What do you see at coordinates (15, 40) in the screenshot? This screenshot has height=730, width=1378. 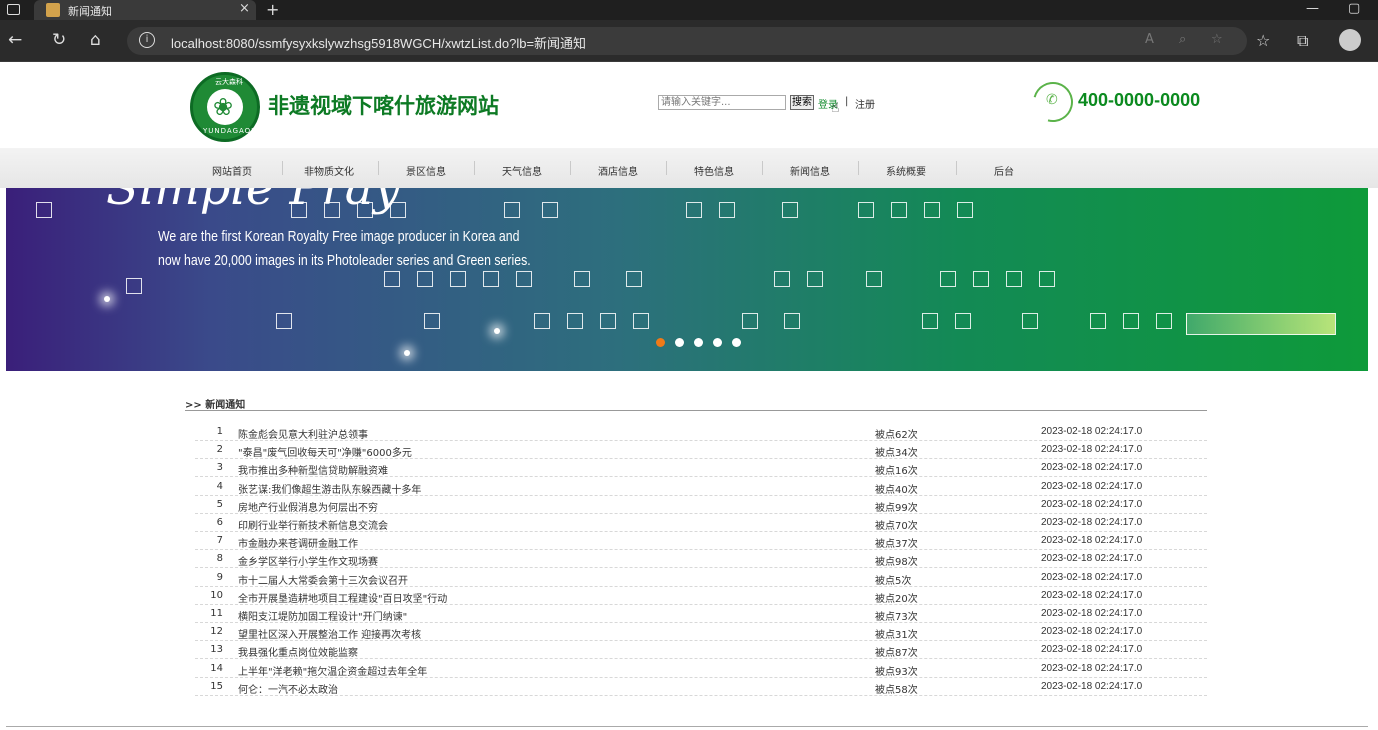 I see `back-icon: ←` at bounding box center [15, 40].